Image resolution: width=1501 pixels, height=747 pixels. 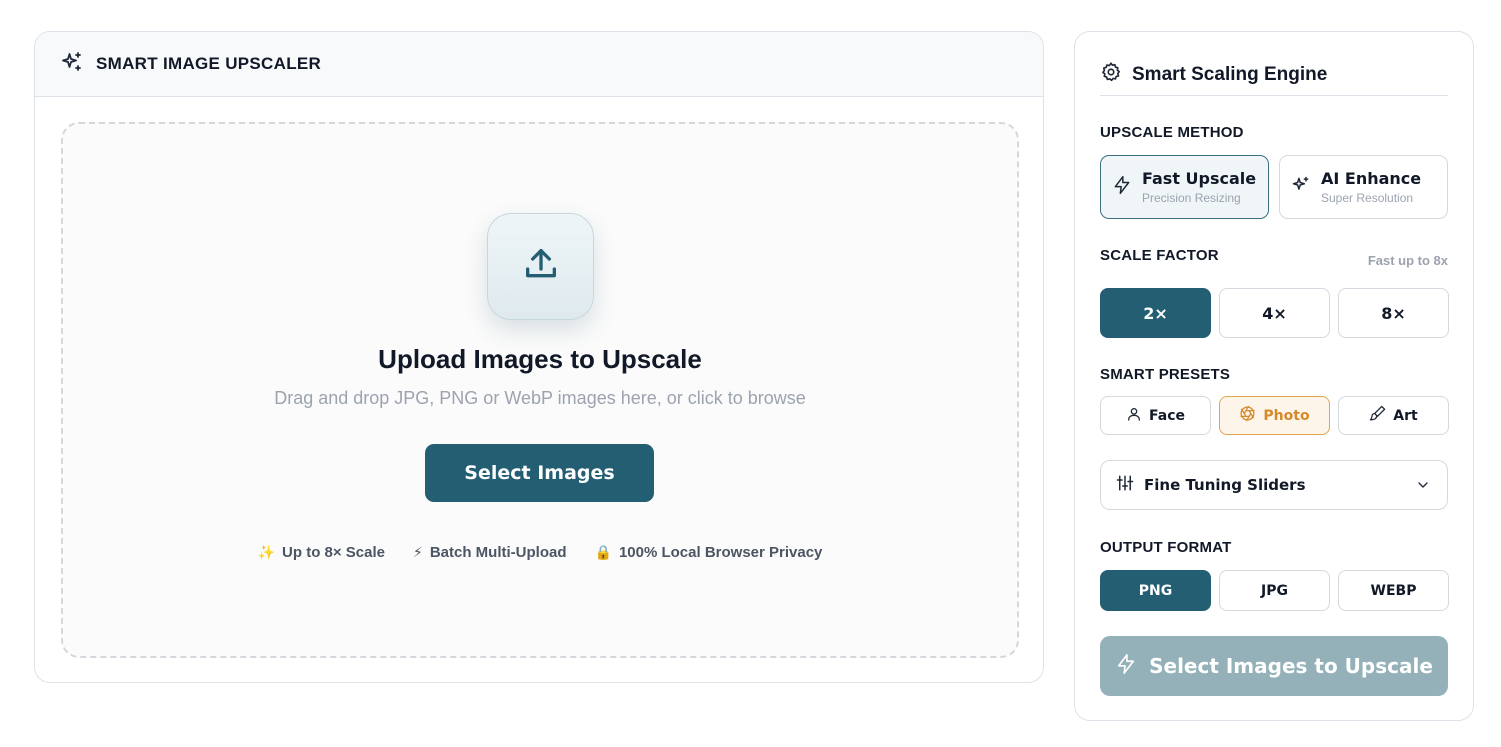 I want to click on output-format-label: OUTPUT FORMAT, so click(x=1166, y=547).